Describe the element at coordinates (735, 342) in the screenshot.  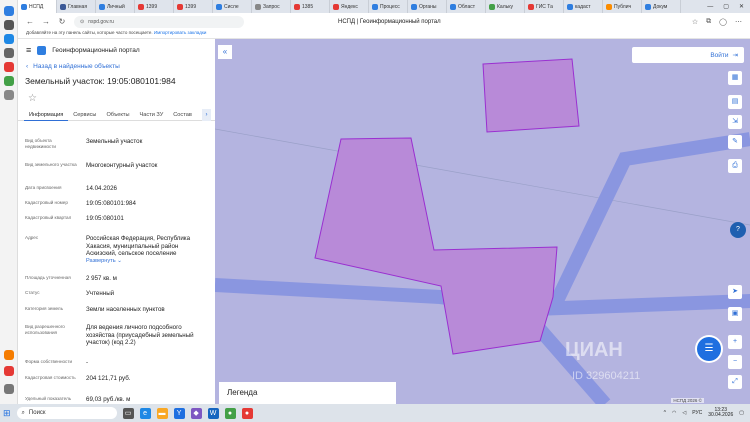
I see `zoom-in-icon: +` at that location.